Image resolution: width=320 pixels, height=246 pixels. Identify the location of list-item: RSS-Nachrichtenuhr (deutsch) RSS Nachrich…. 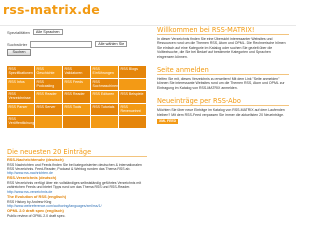
(77, 166).